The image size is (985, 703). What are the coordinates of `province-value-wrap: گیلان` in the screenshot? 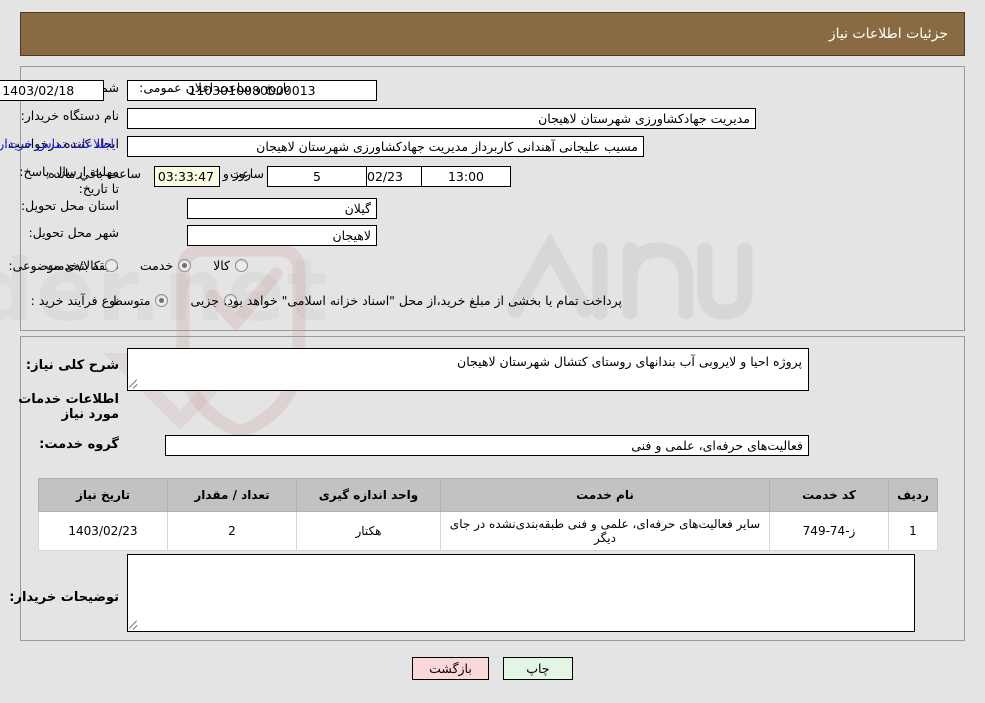 It's located at (282, 208).